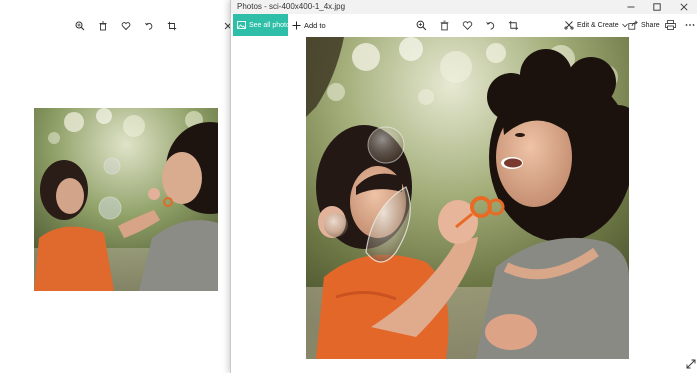 Image resolution: width=697 pixels, height=373 pixels. What do you see at coordinates (691, 364) in the screenshot?
I see `expand-icon` at bounding box center [691, 364].